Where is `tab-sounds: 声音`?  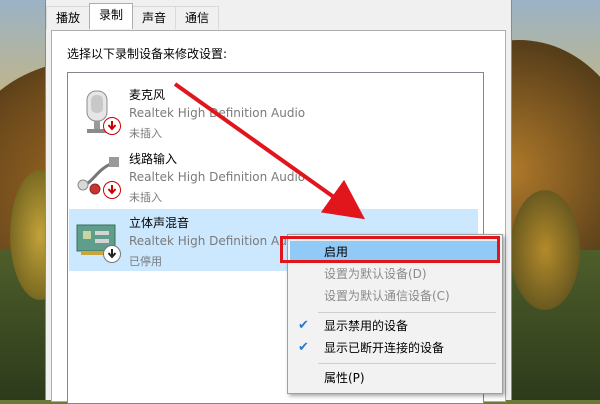
tab-sounds: 声音 is located at coordinates (154, 17).